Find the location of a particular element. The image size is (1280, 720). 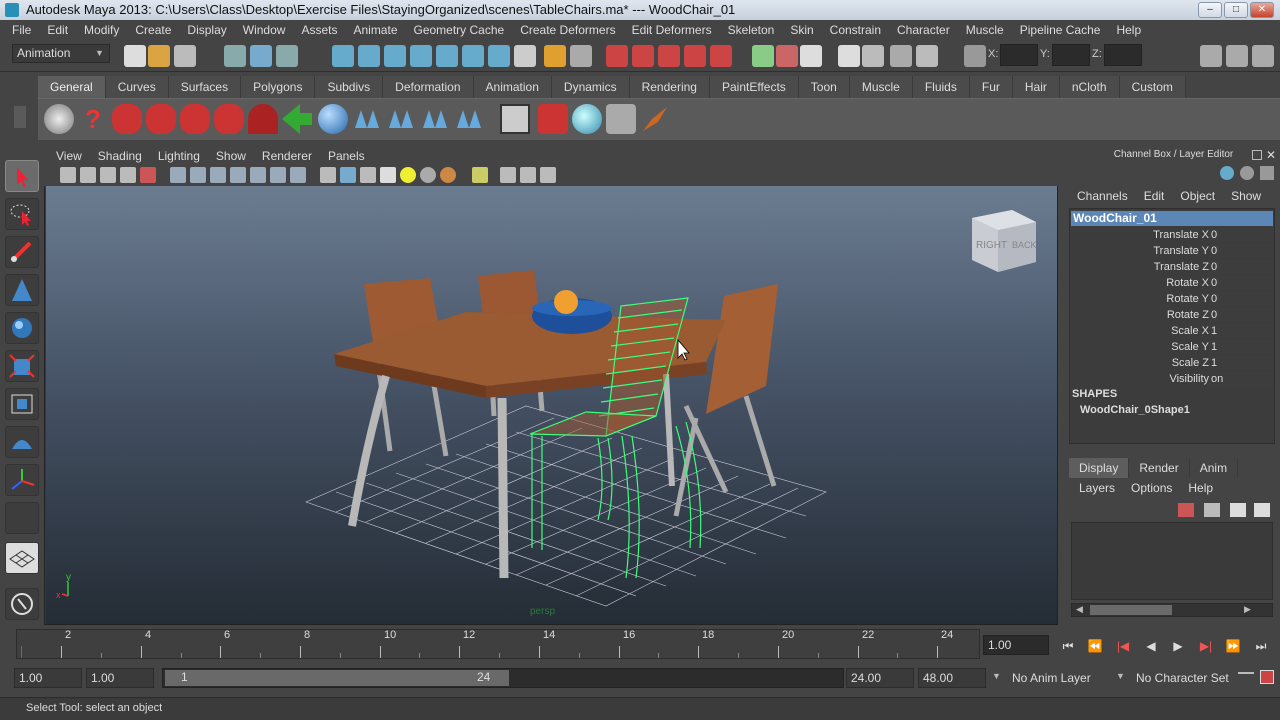

xray-joints-icon is located at coordinates (528, 175).